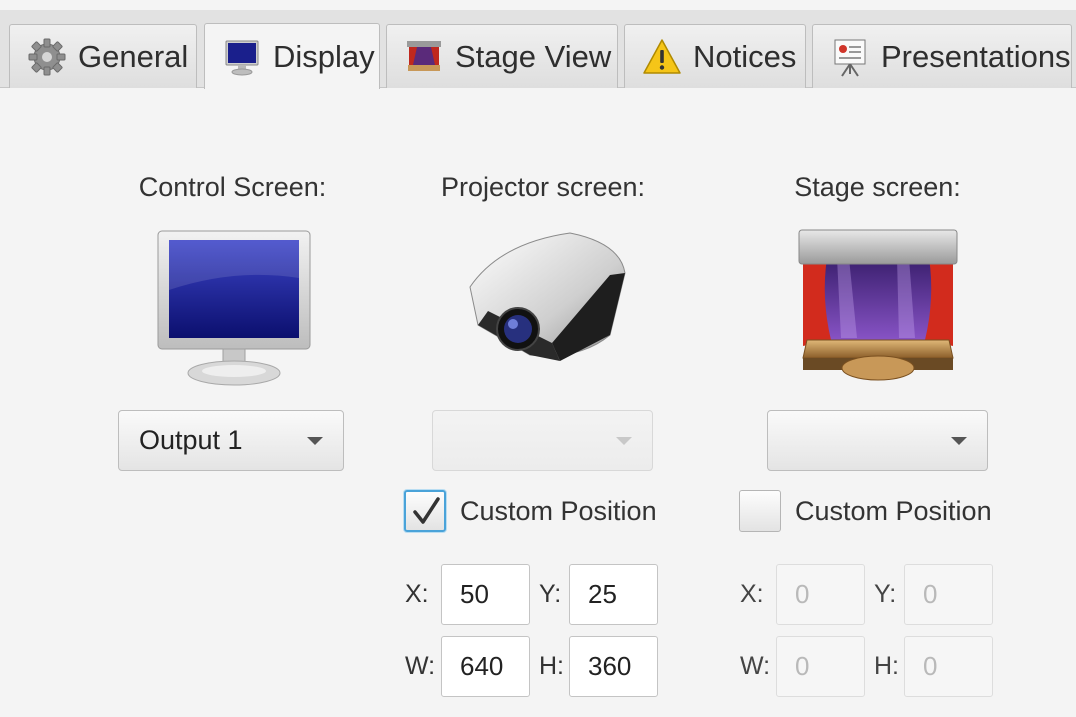 The width and height of the screenshot is (1076, 717). I want to click on stage-h-field: 0, so click(948, 666).